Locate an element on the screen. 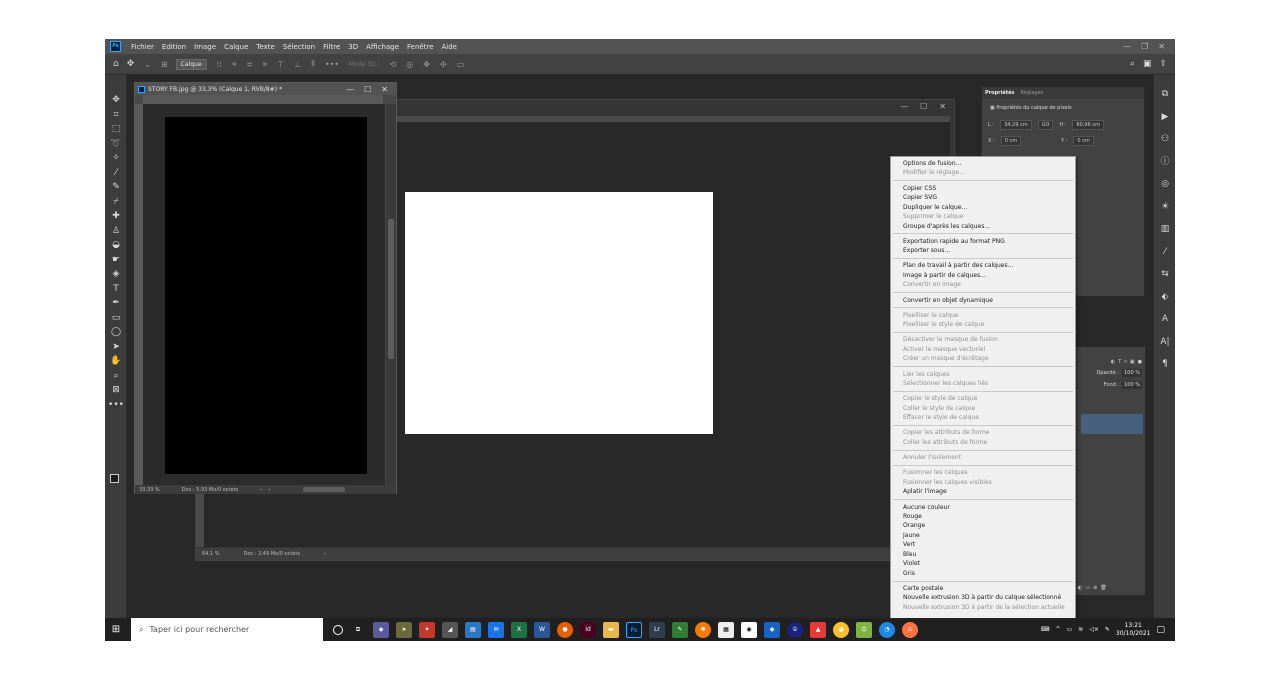  rectangle-tool-icon: ▭ is located at coordinates (116, 318).